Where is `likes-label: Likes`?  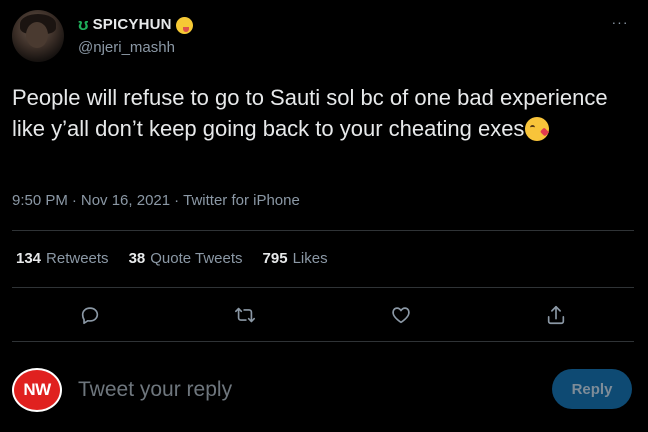
likes-label: Likes is located at coordinates (310, 258).